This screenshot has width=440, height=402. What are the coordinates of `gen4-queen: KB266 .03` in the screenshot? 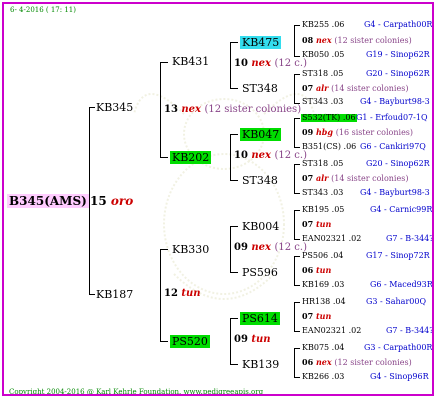 It's located at (323, 377).